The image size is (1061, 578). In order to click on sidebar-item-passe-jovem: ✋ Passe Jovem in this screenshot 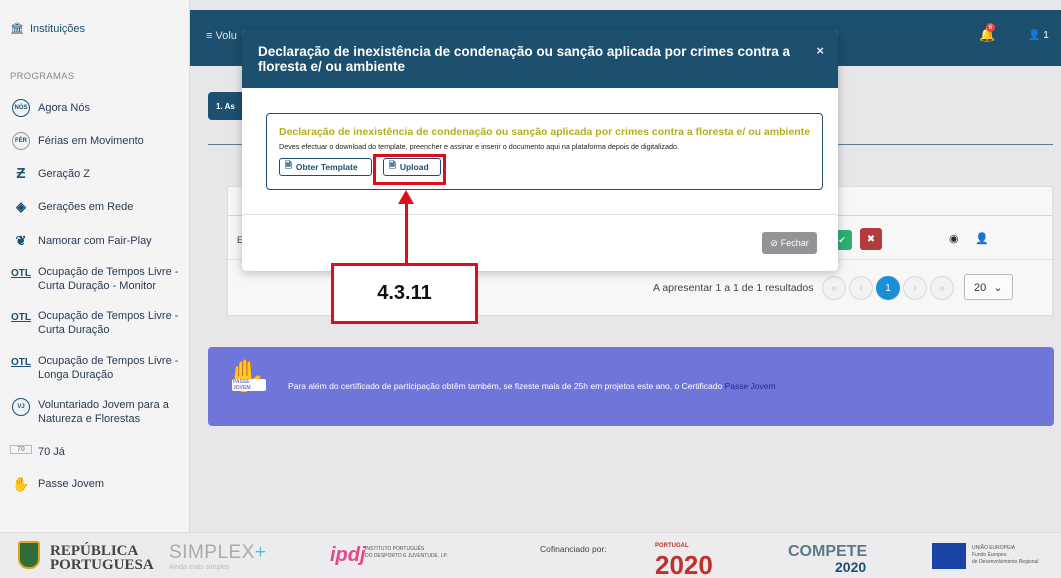, I will do `click(57, 484)`.